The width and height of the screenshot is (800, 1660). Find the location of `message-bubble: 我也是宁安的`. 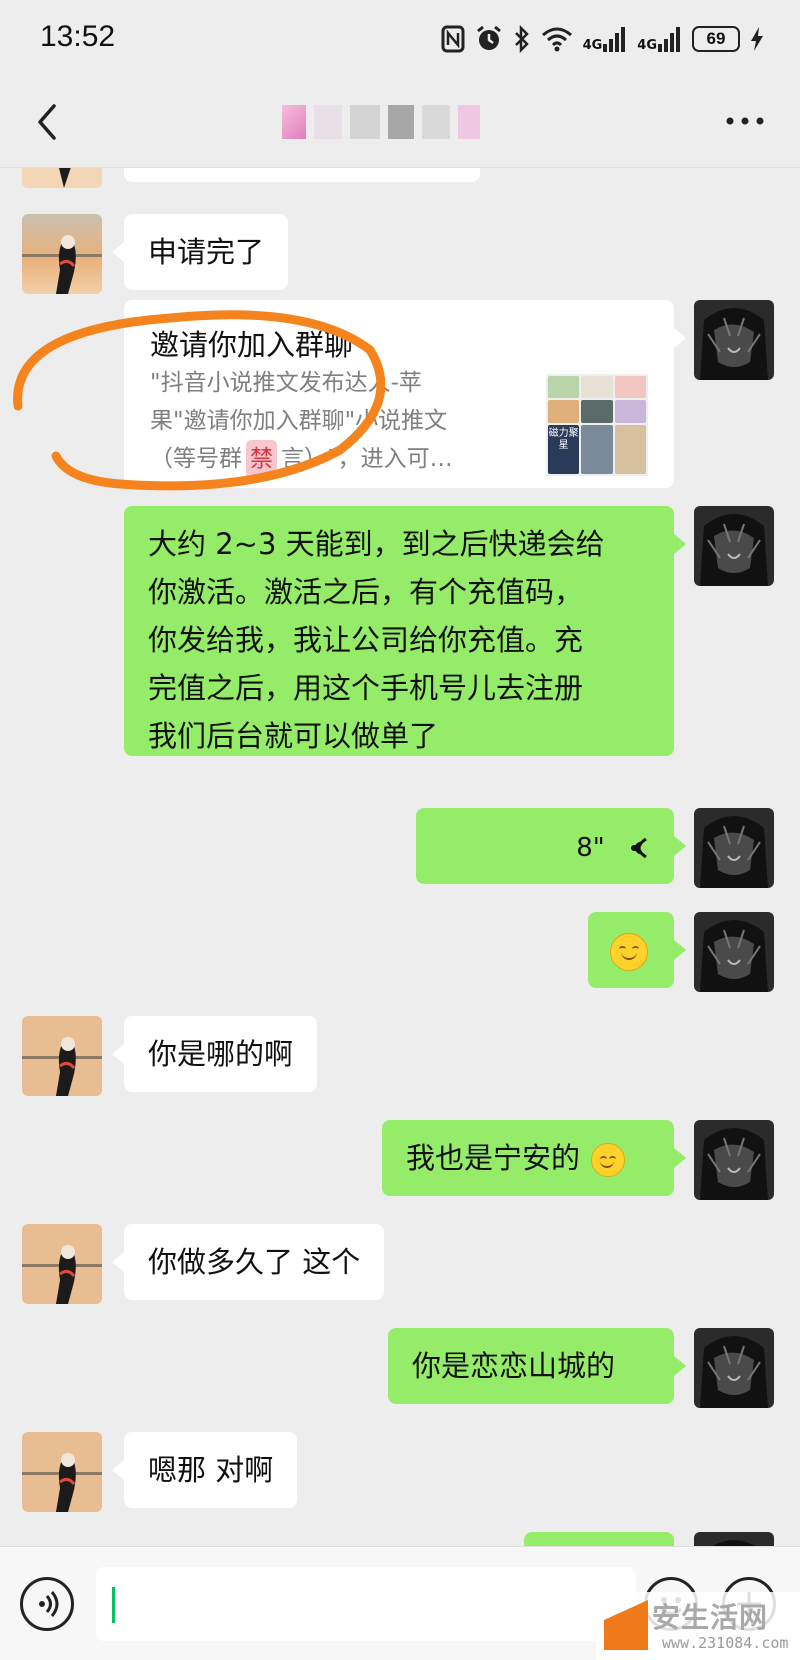

message-bubble: 我也是宁安的 is located at coordinates (534, 1158).